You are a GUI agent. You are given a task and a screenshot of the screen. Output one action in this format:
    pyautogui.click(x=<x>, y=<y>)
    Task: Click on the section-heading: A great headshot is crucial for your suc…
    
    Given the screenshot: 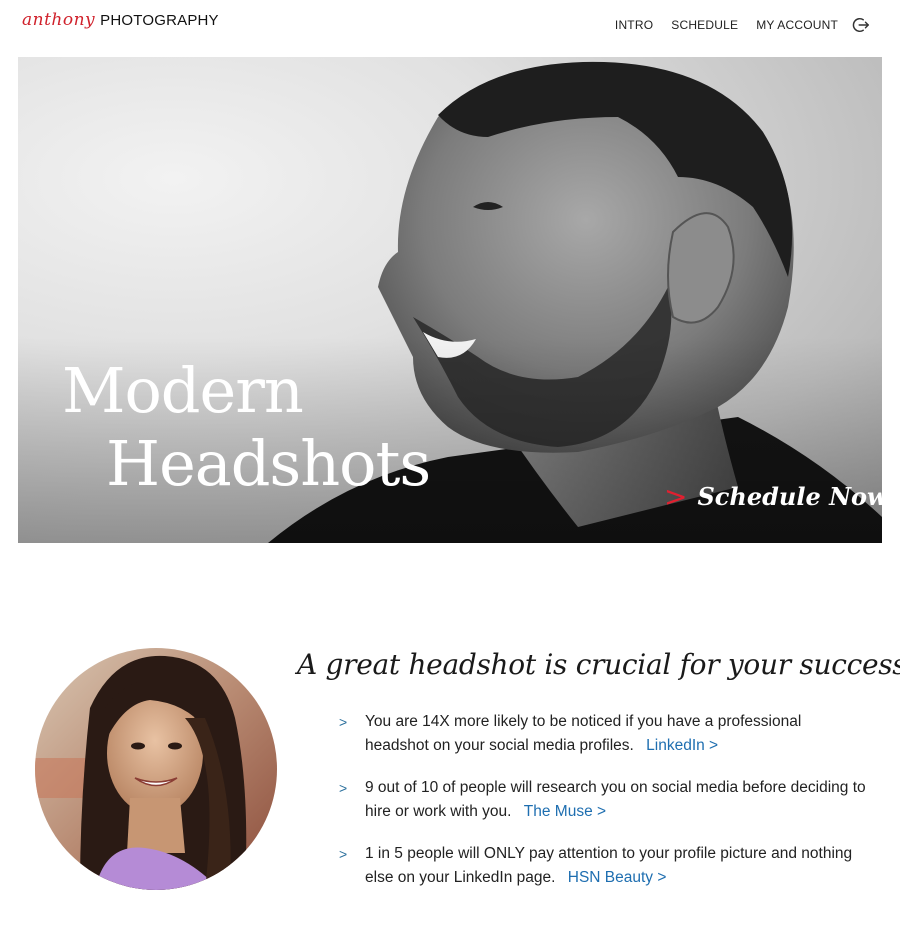 What is the action you would take?
    pyautogui.click(x=598, y=664)
    